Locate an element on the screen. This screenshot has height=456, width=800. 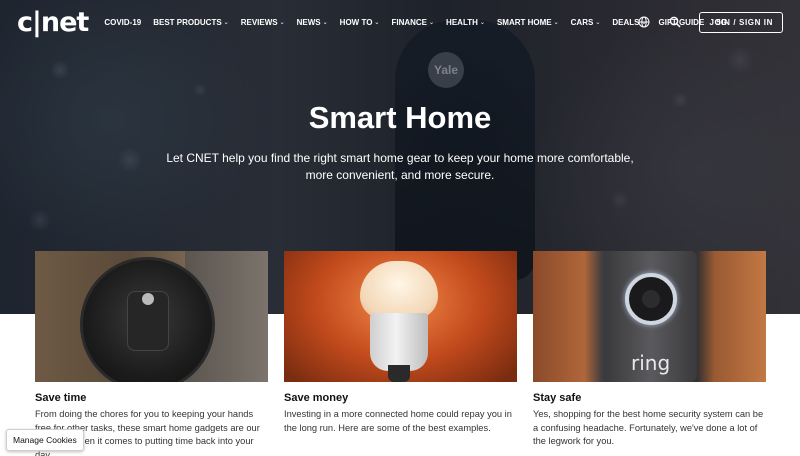
nav-link-news: NEWS ⌄ is located at coordinates (312, 22).